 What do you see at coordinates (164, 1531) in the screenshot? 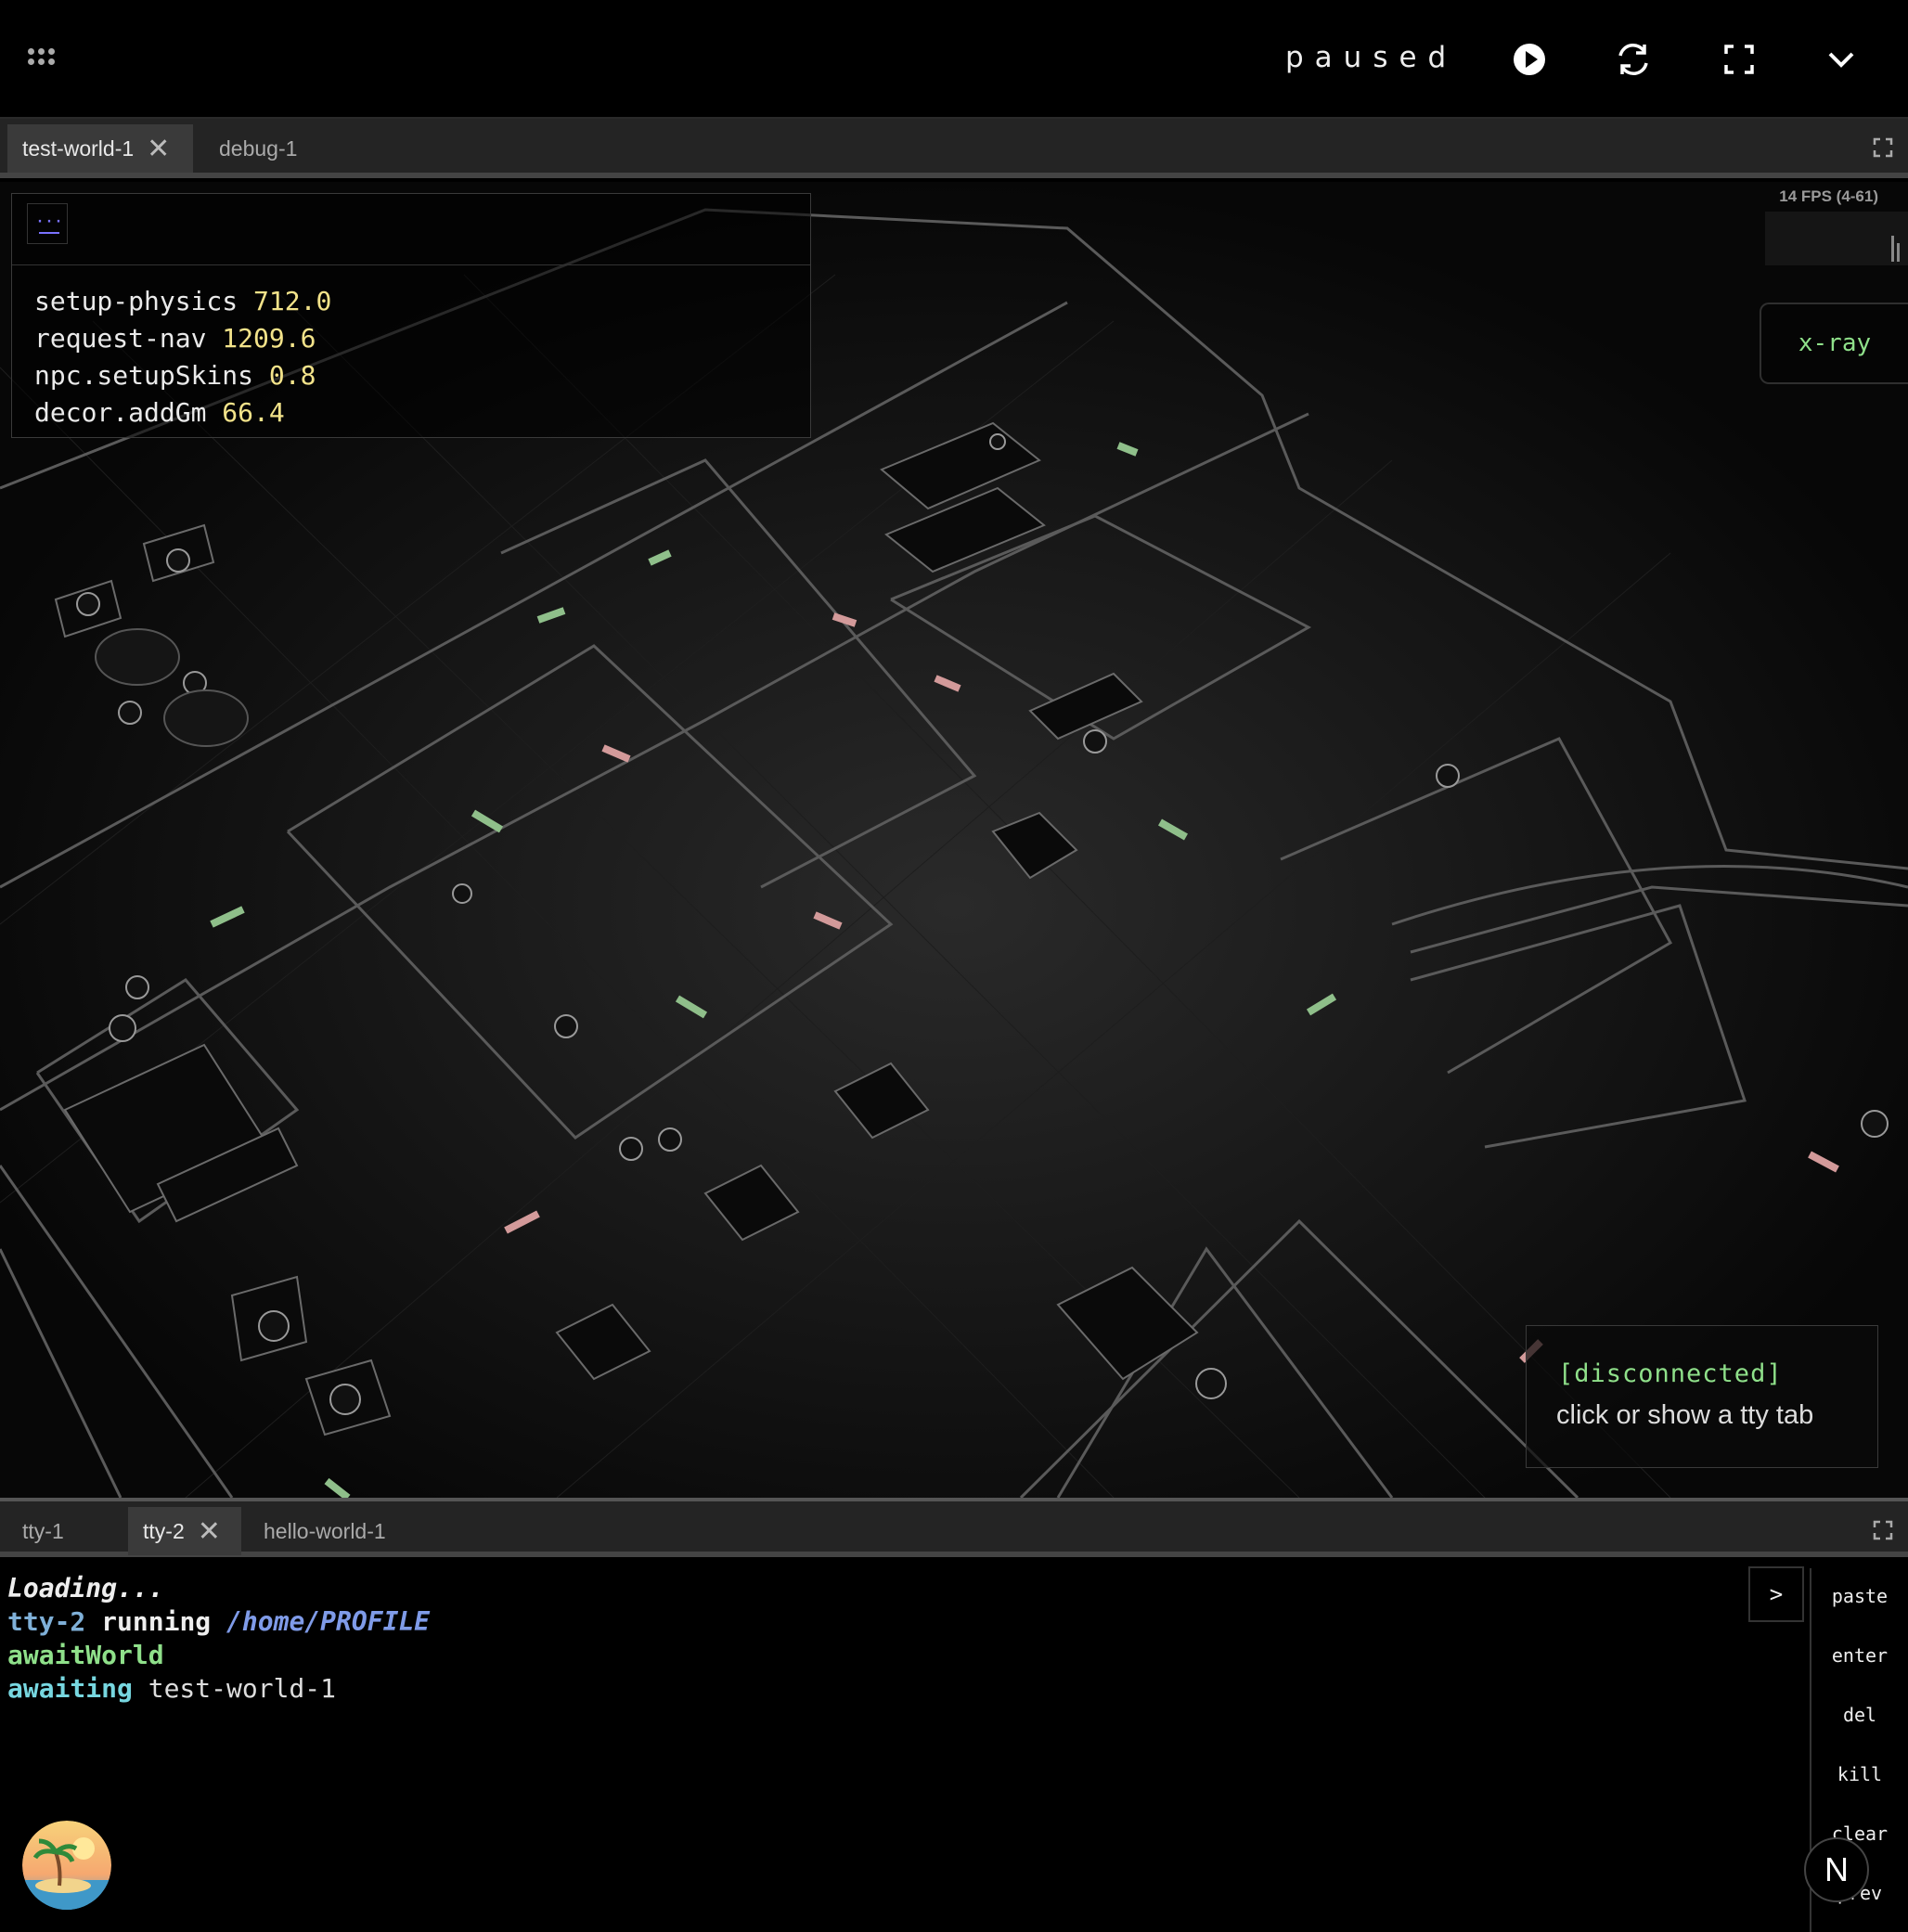
I see `tab-label: tty-2` at bounding box center [164, 1531].